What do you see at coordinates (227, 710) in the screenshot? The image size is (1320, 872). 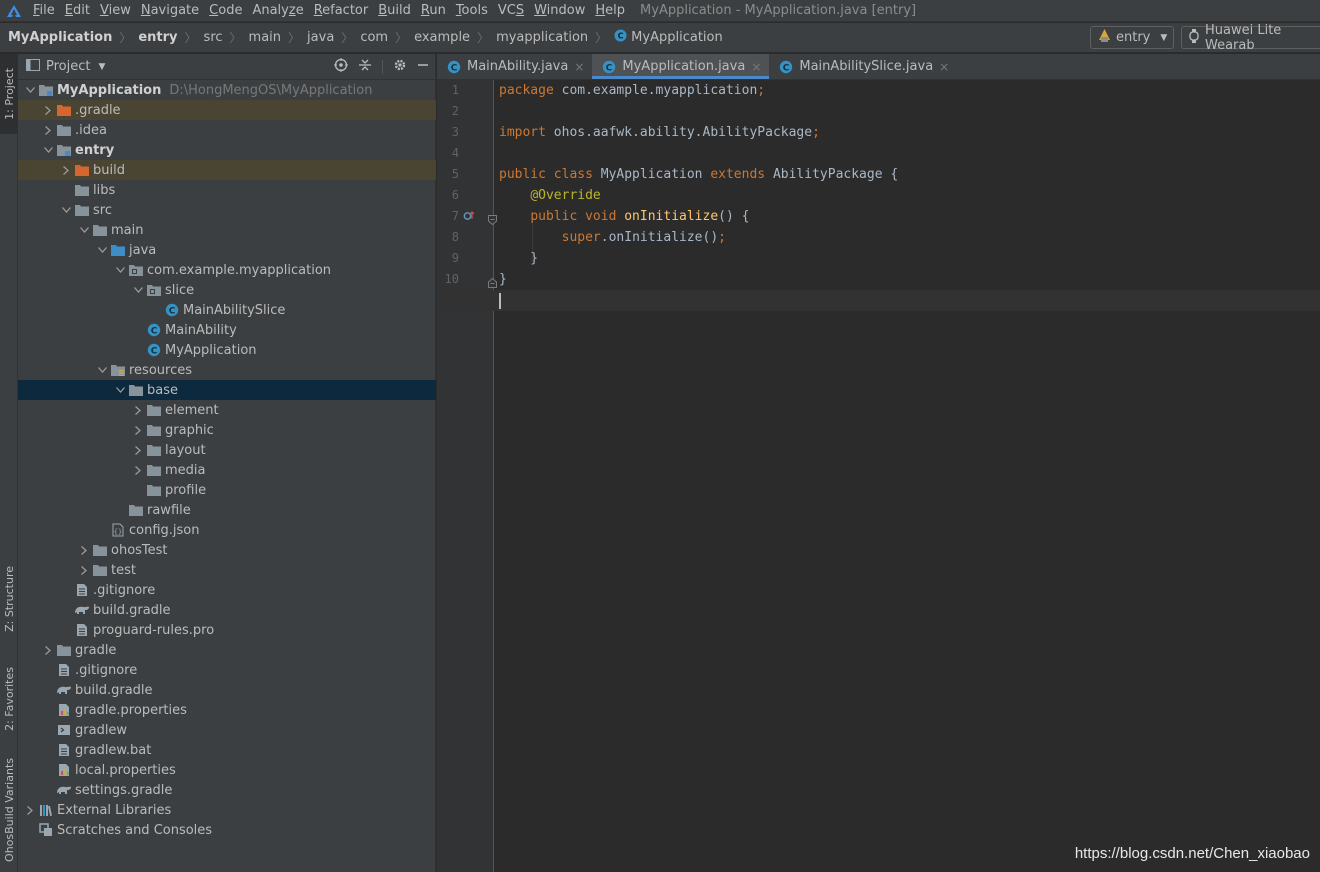 I see `tree-item: gradle.properties` at bounding box center [227, 710].